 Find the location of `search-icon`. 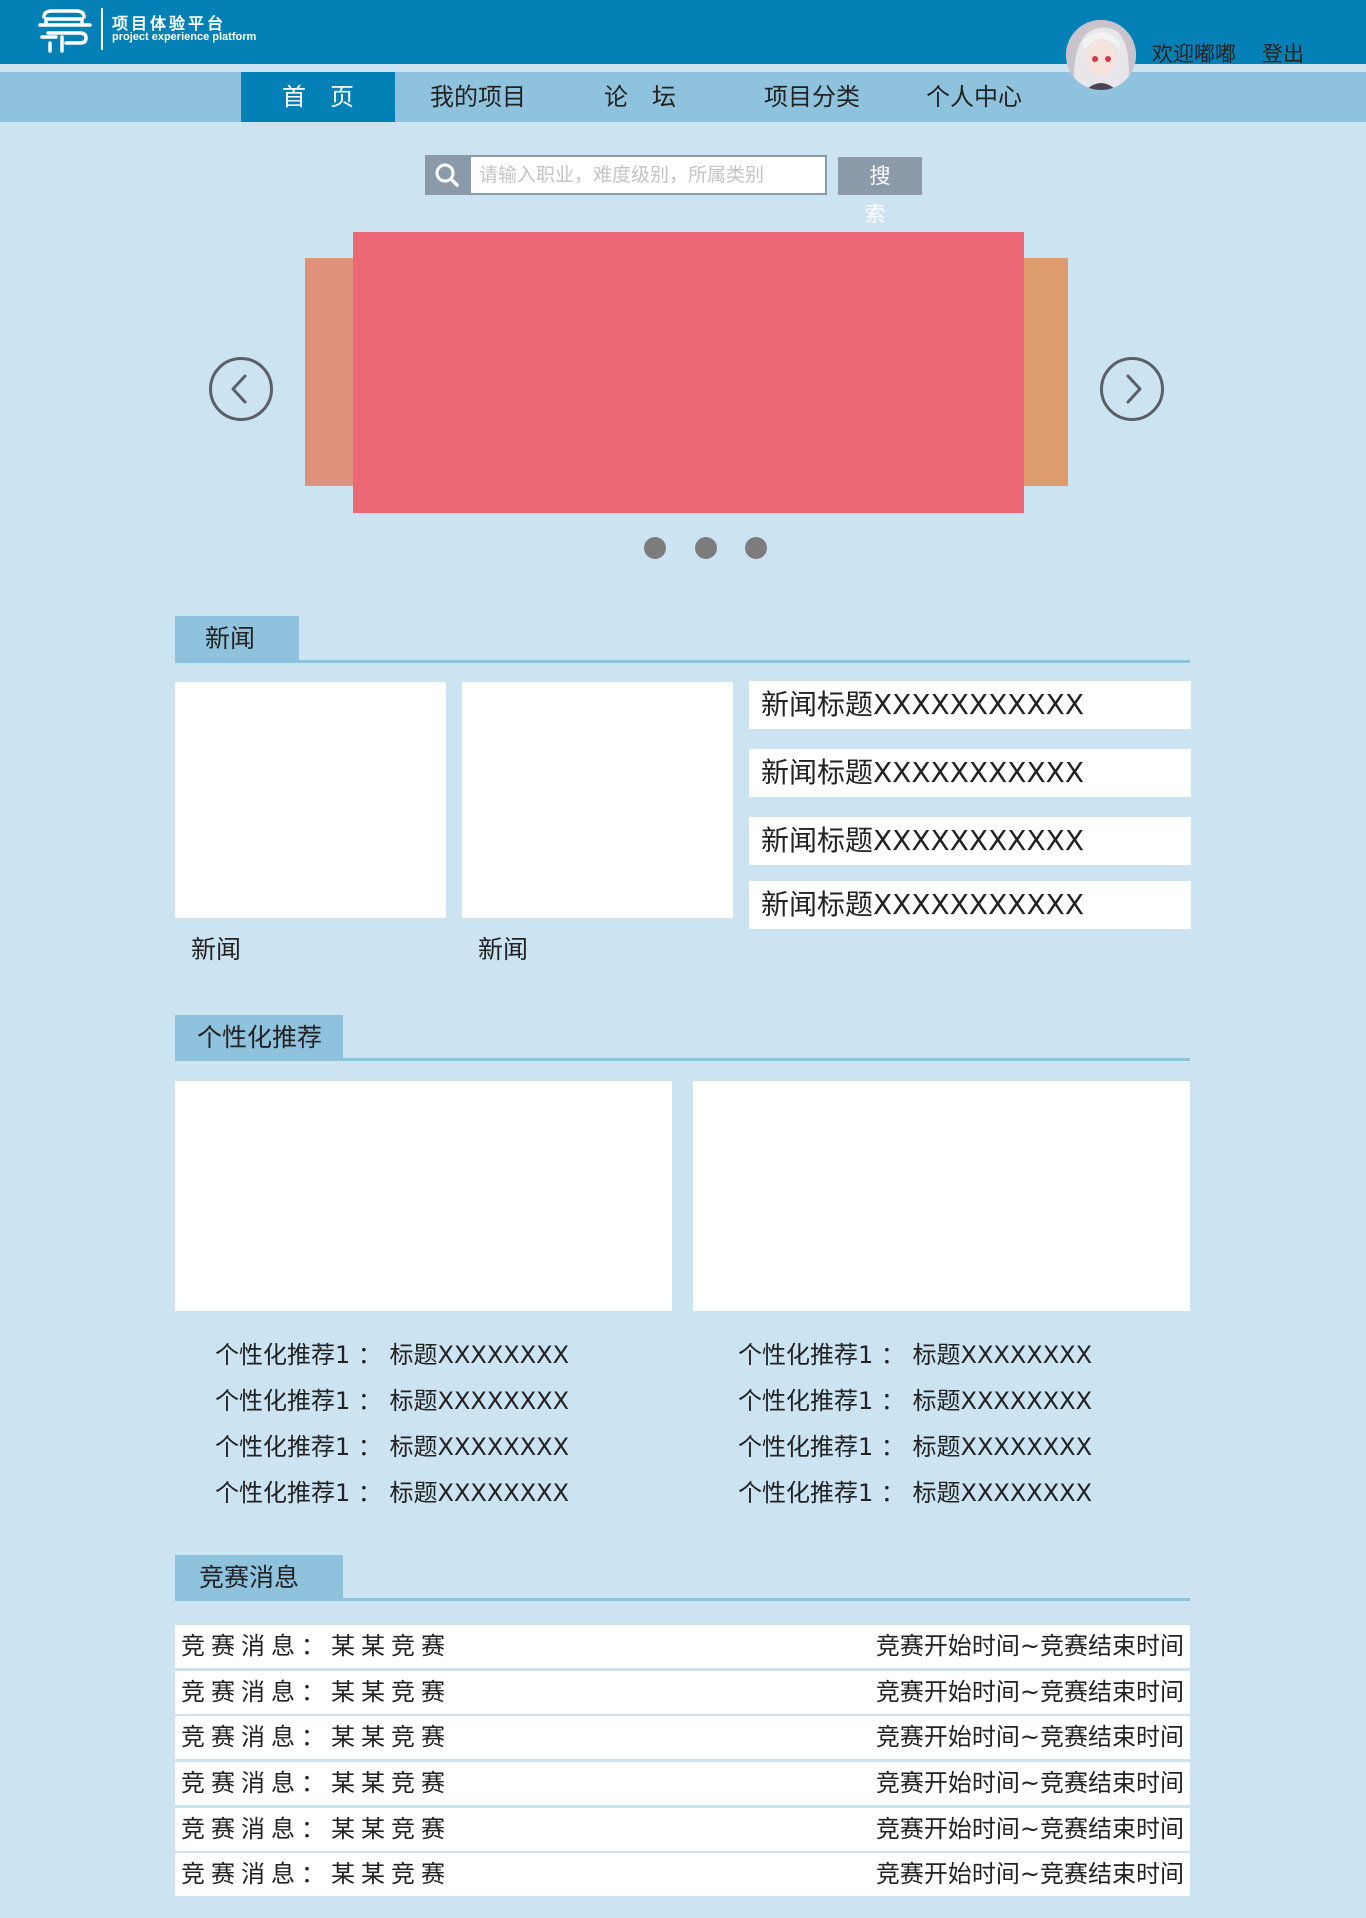

search-icon is located at coordinates (448, 175).